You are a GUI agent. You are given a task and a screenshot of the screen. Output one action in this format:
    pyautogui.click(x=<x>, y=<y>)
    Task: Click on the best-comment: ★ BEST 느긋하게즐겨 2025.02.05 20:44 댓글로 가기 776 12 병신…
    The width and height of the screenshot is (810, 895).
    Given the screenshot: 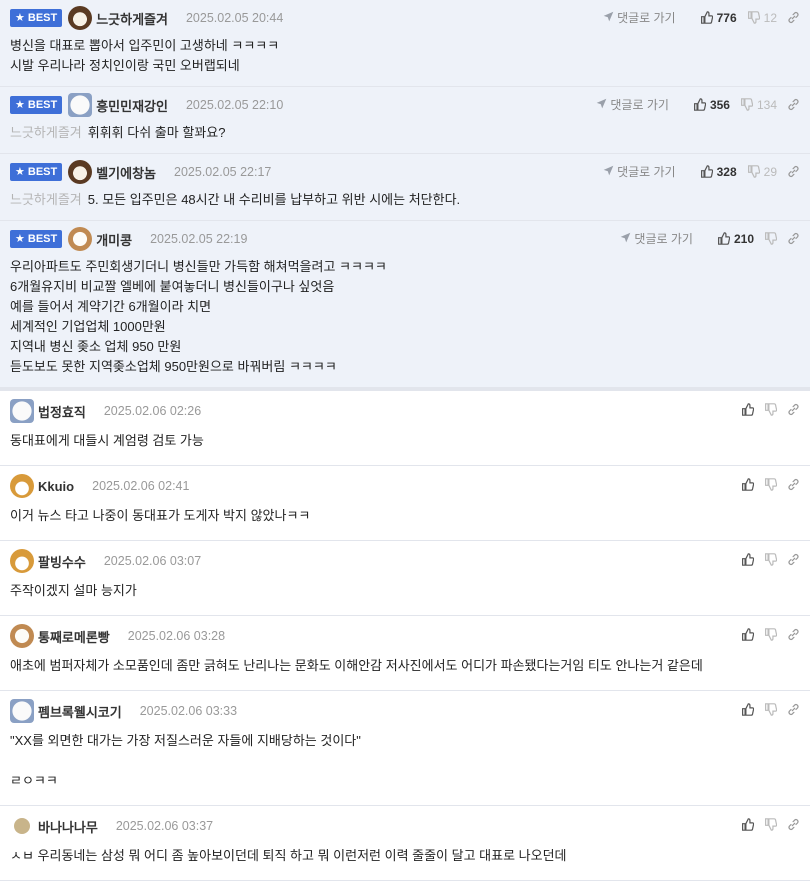 What is the action you would take?
    pyautogui.click(x=405, y=43)
    